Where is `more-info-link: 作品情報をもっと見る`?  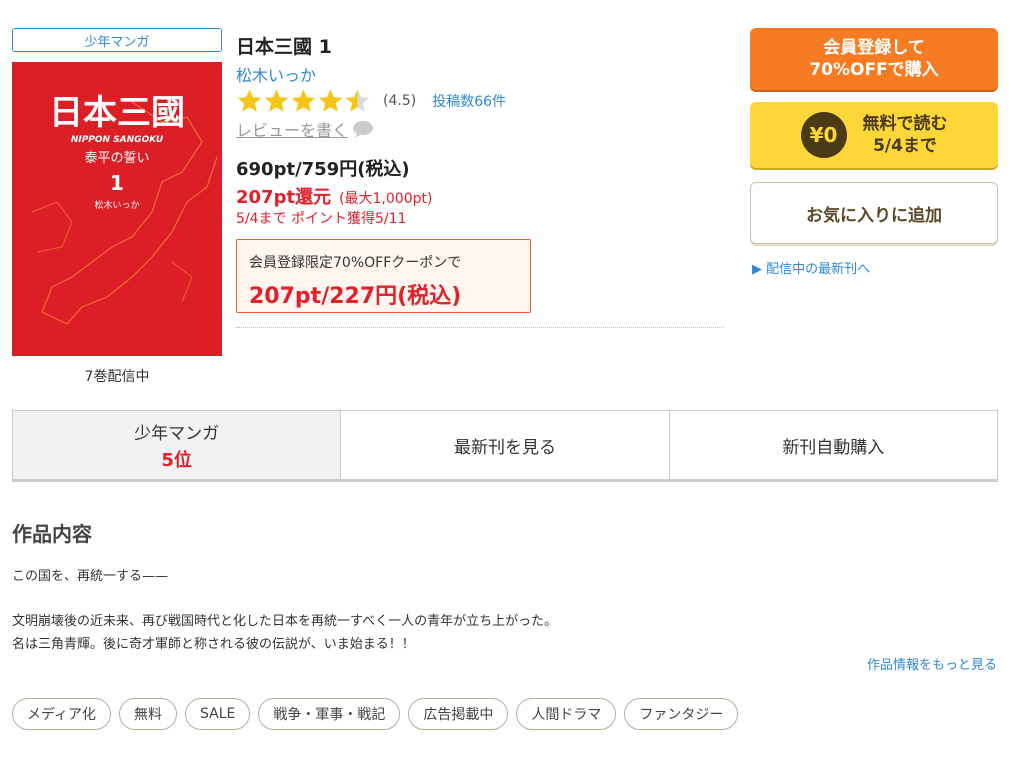
more-info-link: 作品情報をもっと見る is located at coordinates (932, 663).